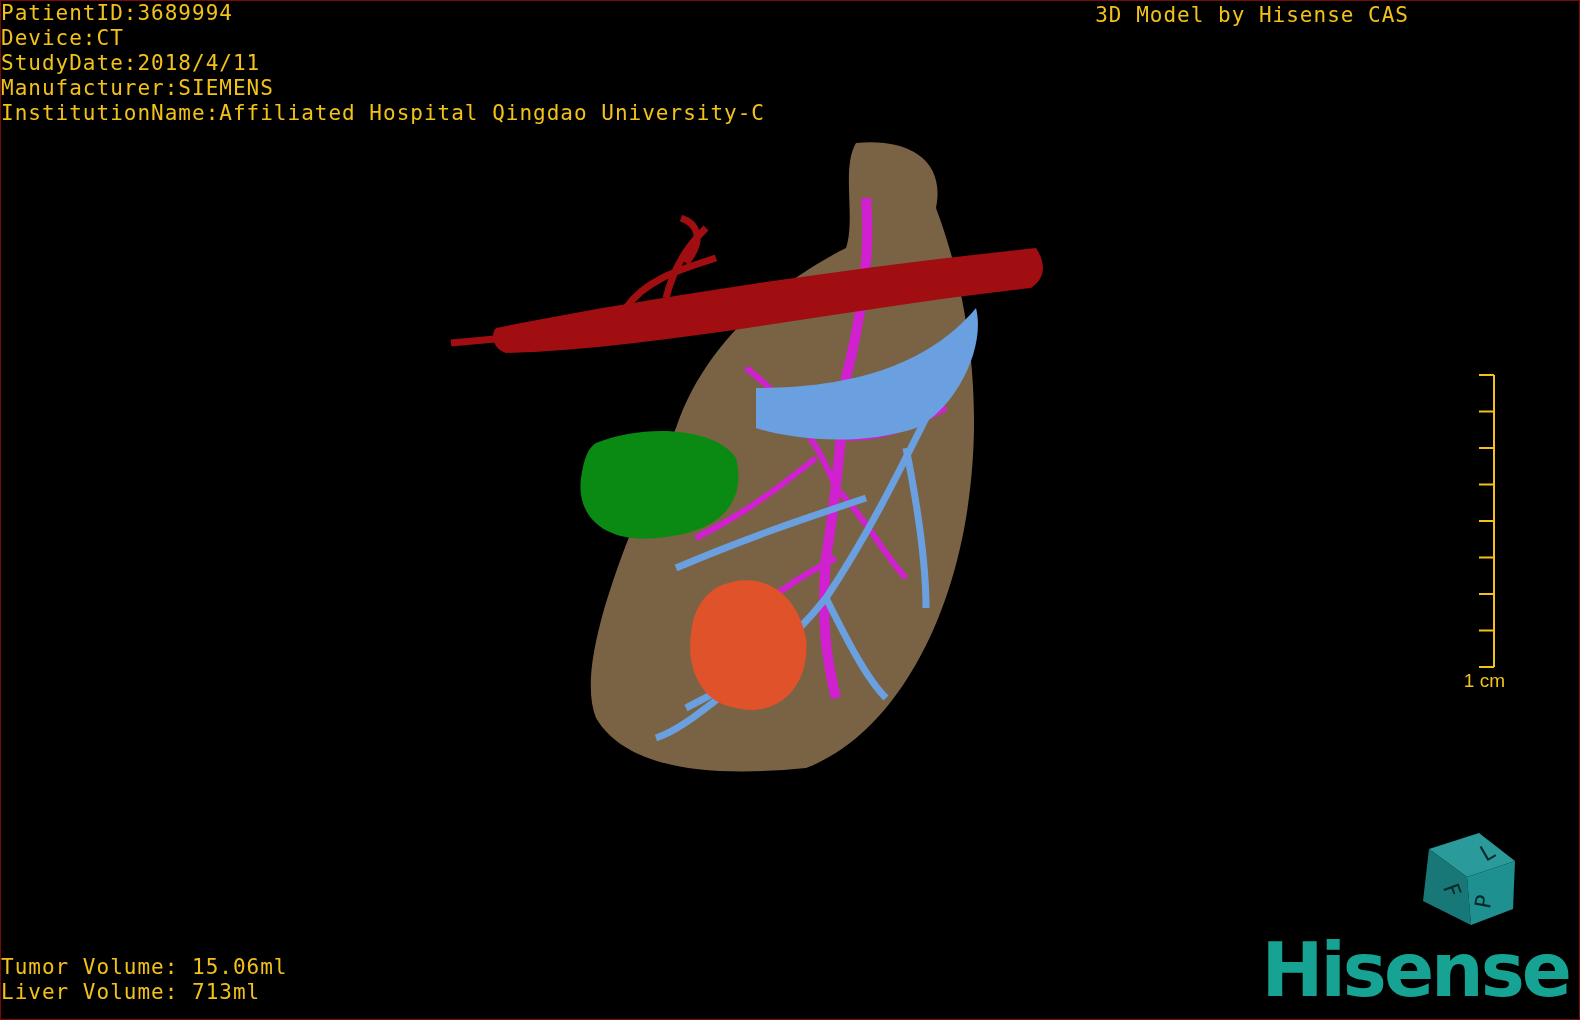  Describe the element at coordinates (63, 38) in the screenshot. I see `study-info-text: Device:CT` at that location.